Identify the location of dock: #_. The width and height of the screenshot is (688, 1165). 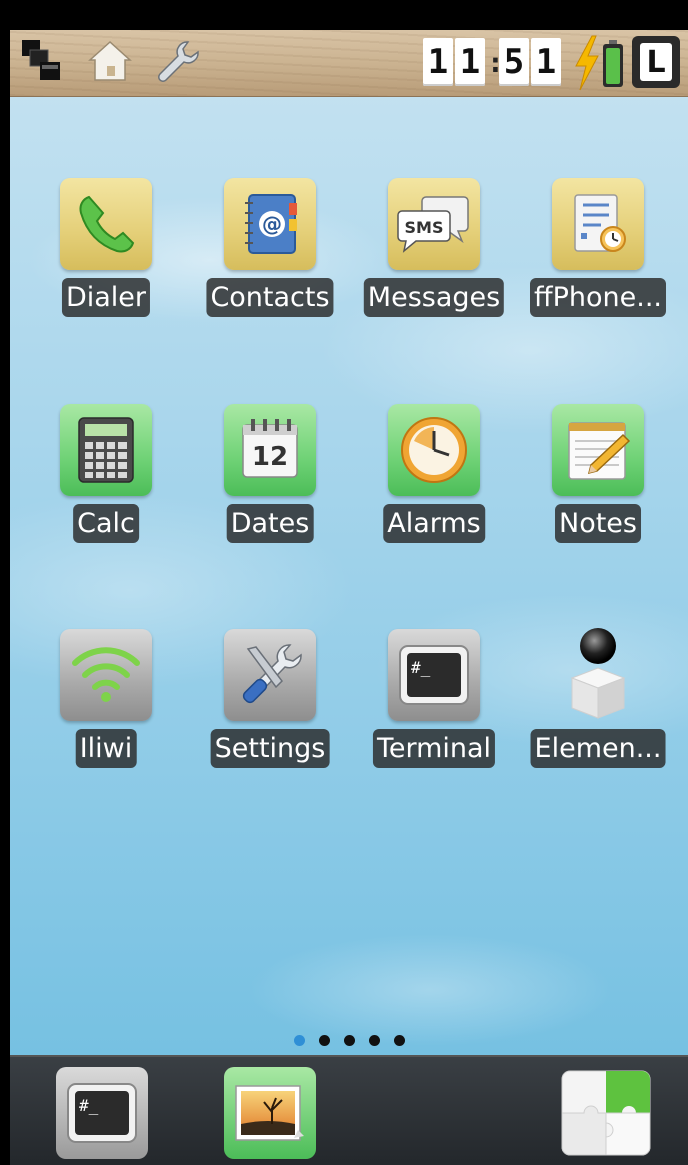
(349, 1110).